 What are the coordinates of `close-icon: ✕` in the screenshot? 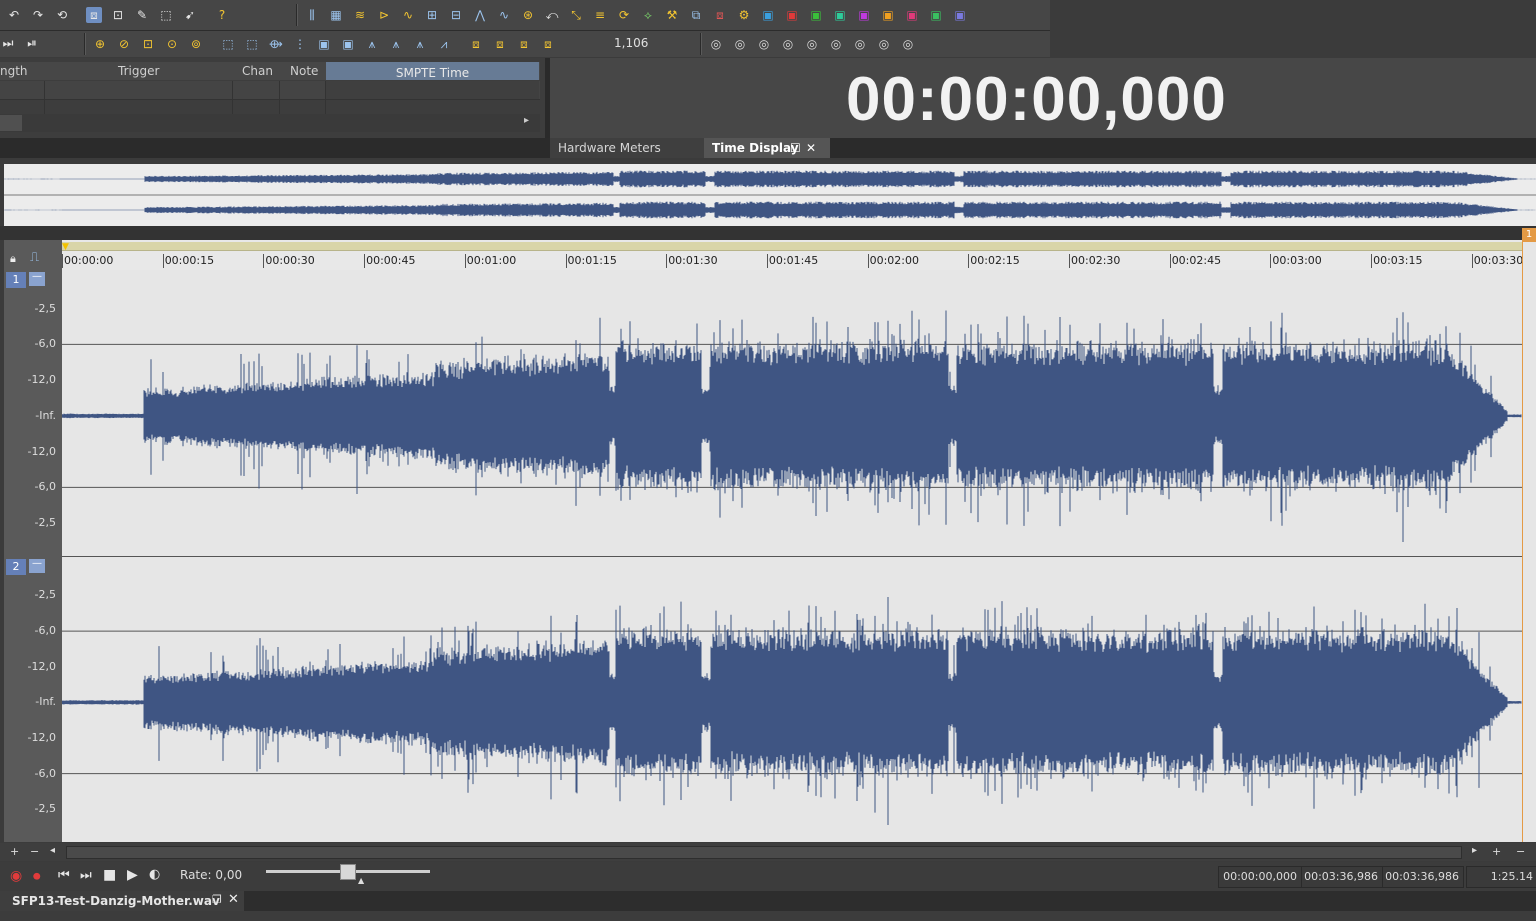 It's located at (811, 148).